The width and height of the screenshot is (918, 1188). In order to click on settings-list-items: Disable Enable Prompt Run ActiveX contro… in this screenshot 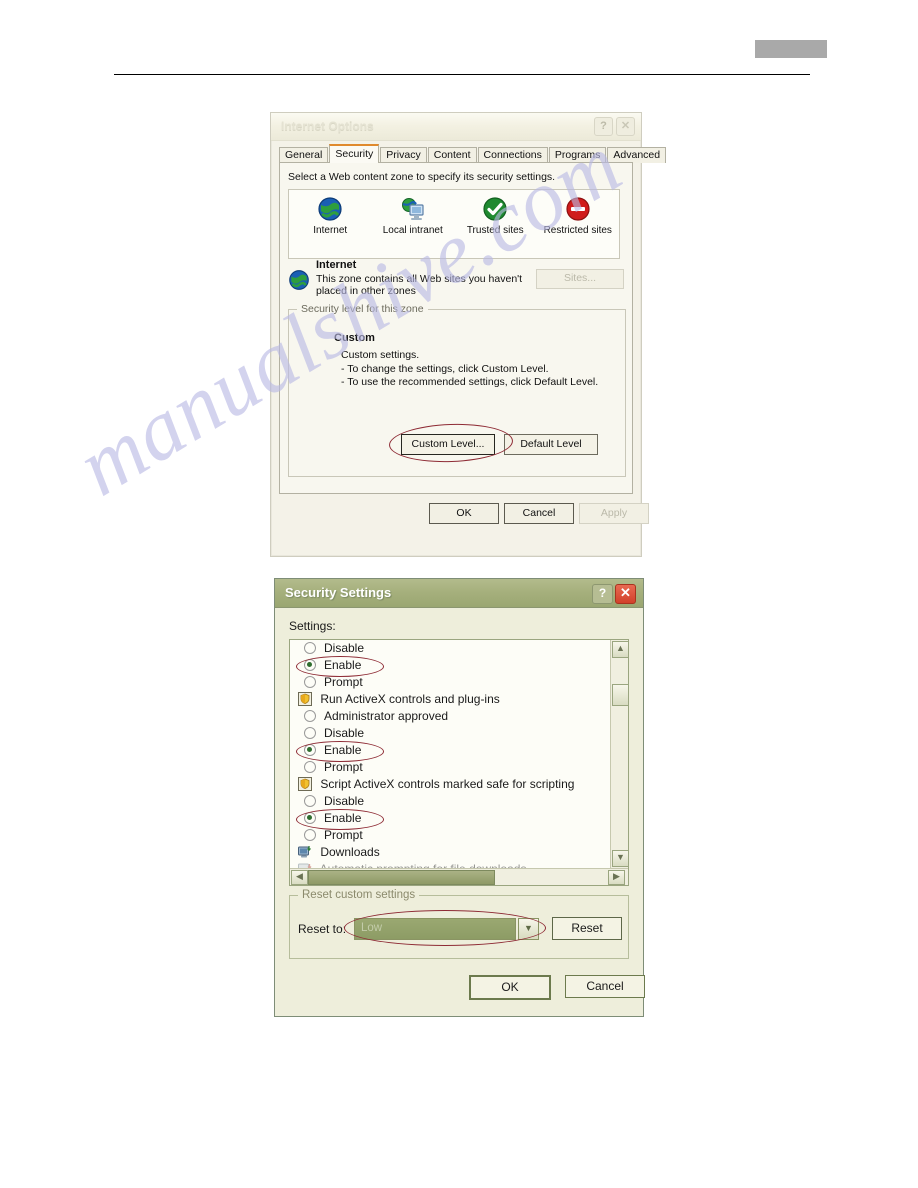, I will do `click(450, 754)`.